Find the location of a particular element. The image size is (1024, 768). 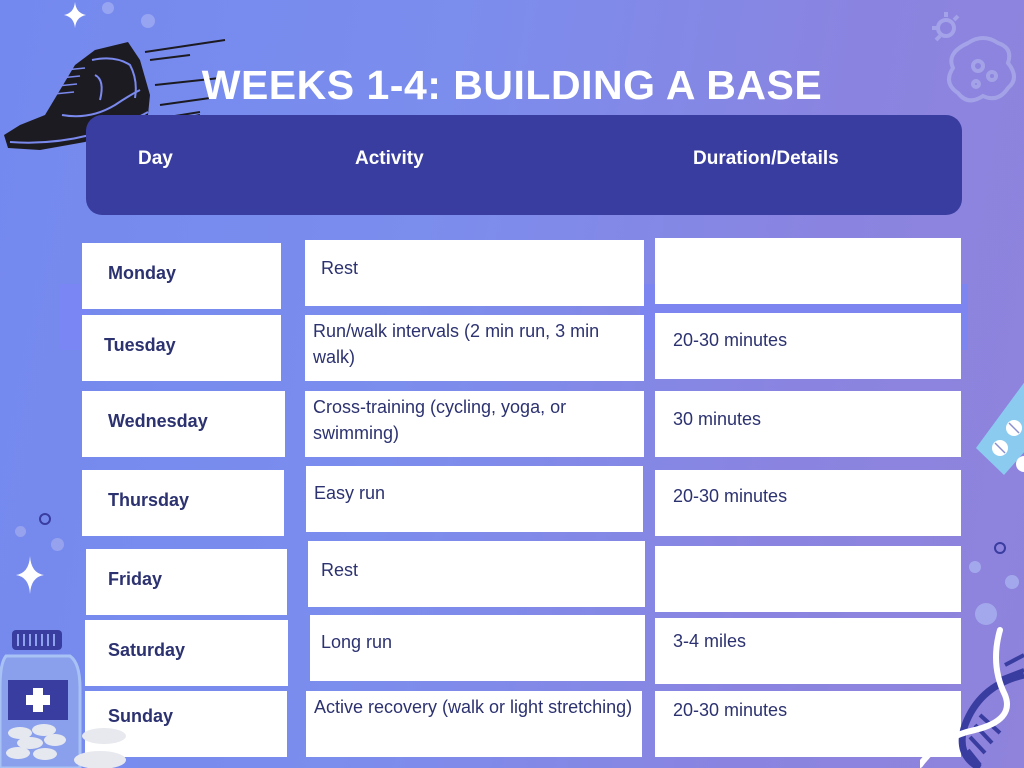

day-label: Wednesday is located at coordinates (158, 421).